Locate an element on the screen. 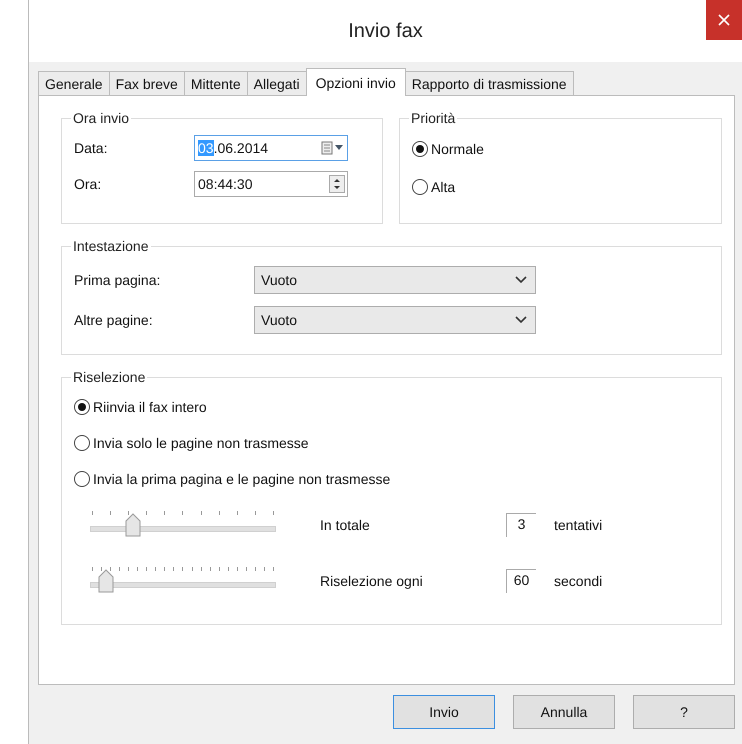 The width and height of the screenshot is (742, 744). group-title: Intestazione is located at coordinates (111, 246).